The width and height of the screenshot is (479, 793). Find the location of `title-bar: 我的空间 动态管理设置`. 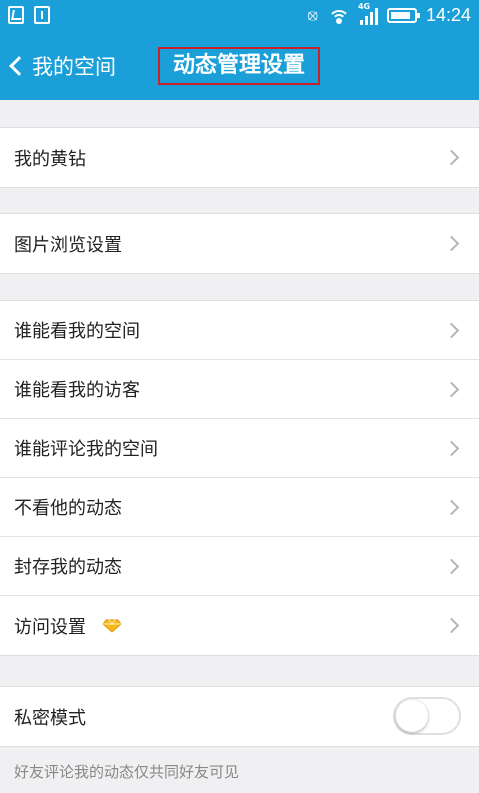

title-bar: 我的空间 动态管理设置 is located at coordinates (239, 66).